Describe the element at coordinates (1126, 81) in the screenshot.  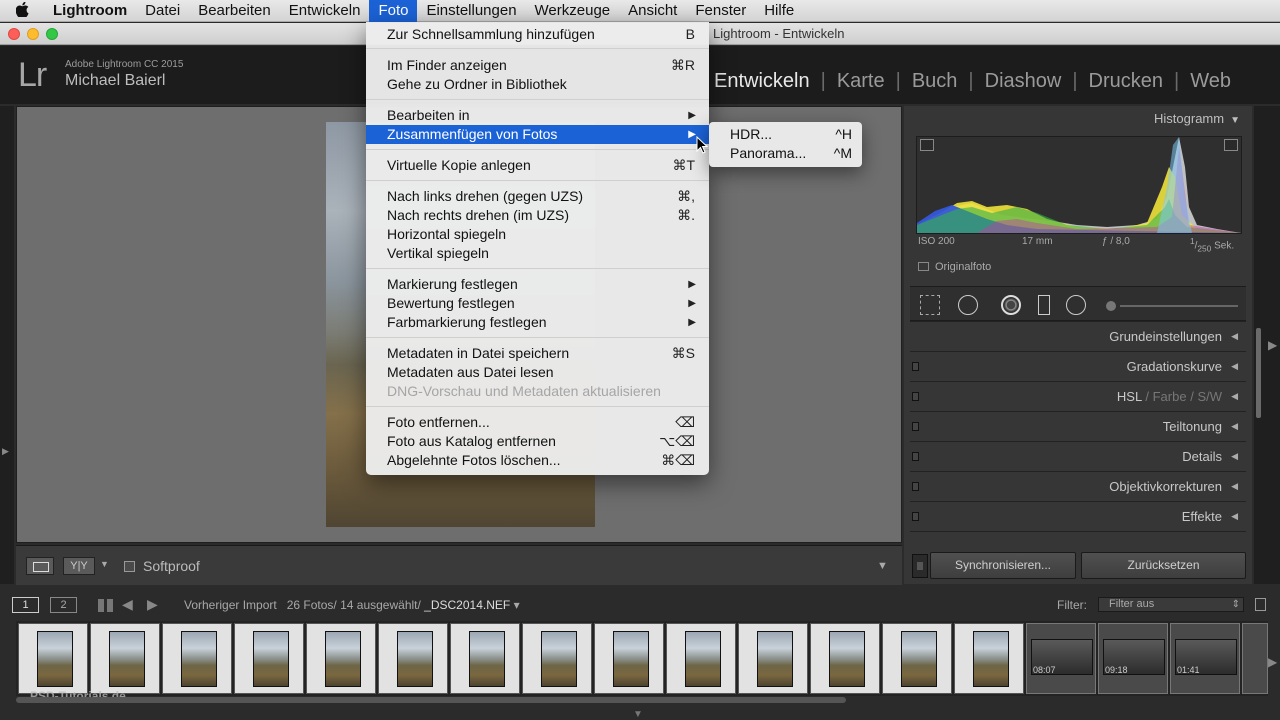
I see `module-drucken: Drucken` at that location.